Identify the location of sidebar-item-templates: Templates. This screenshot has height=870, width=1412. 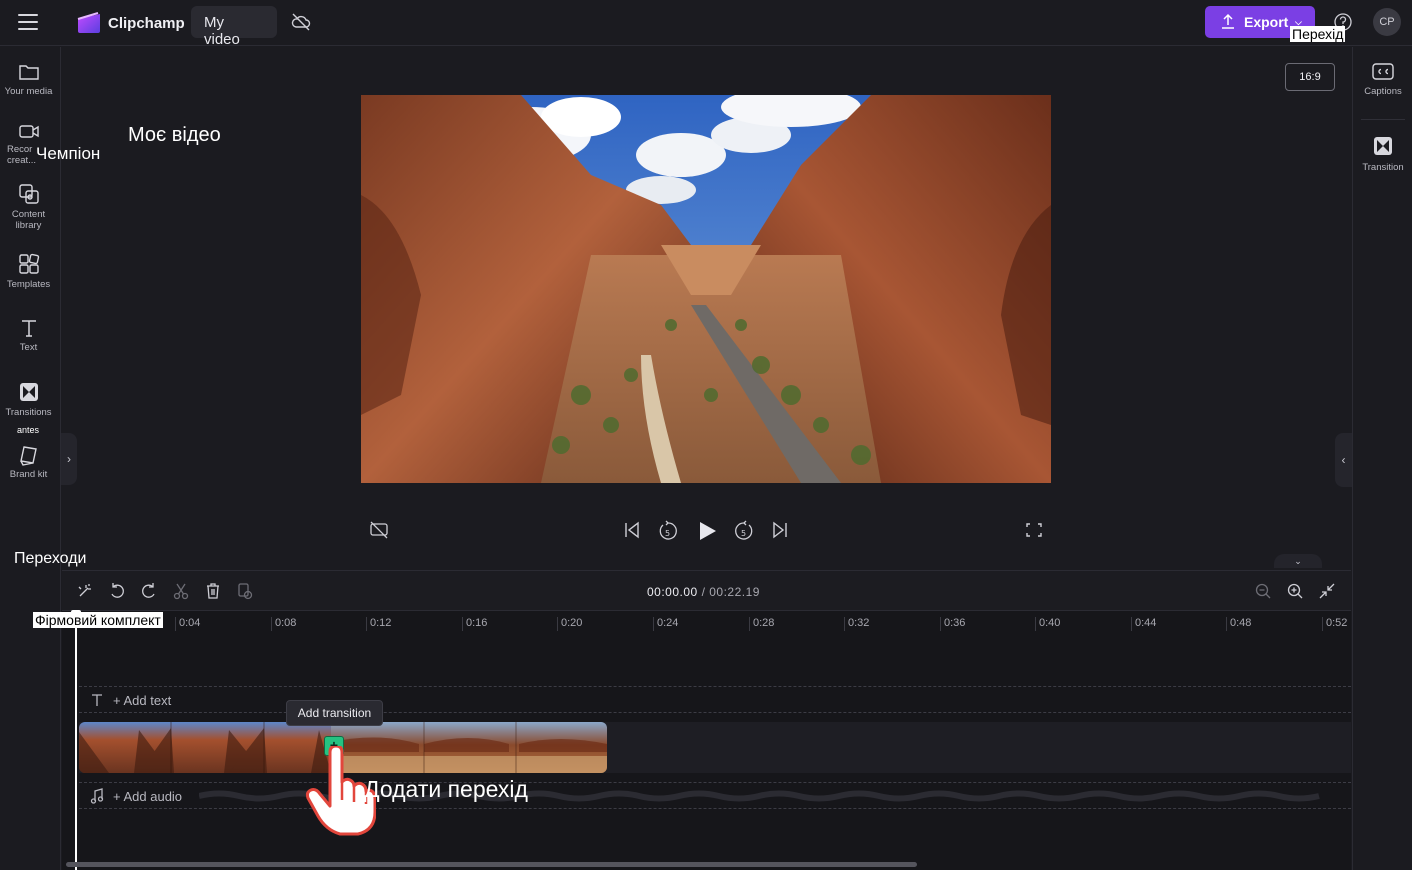
(28, 271).